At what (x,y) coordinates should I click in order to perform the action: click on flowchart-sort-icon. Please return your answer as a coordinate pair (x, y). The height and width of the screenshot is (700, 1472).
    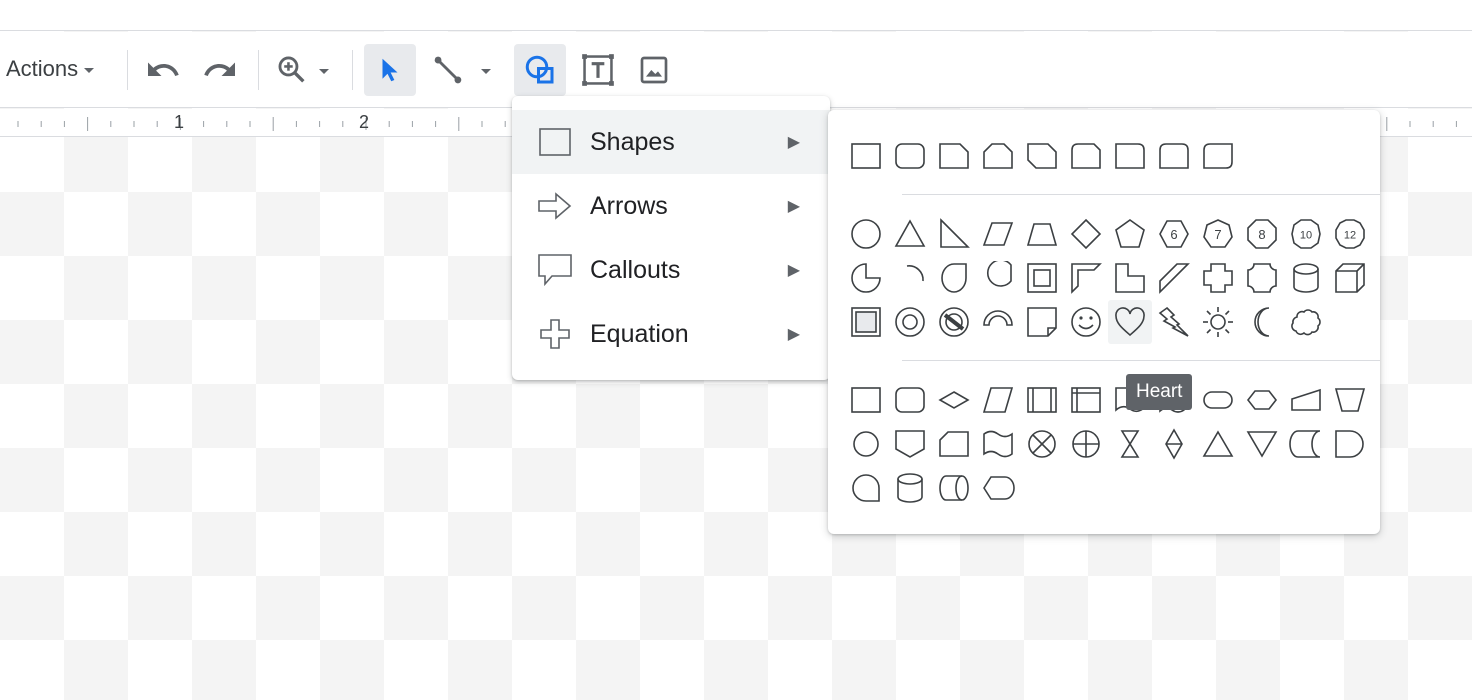
    Looking at the image, I should click on (1174, 444).